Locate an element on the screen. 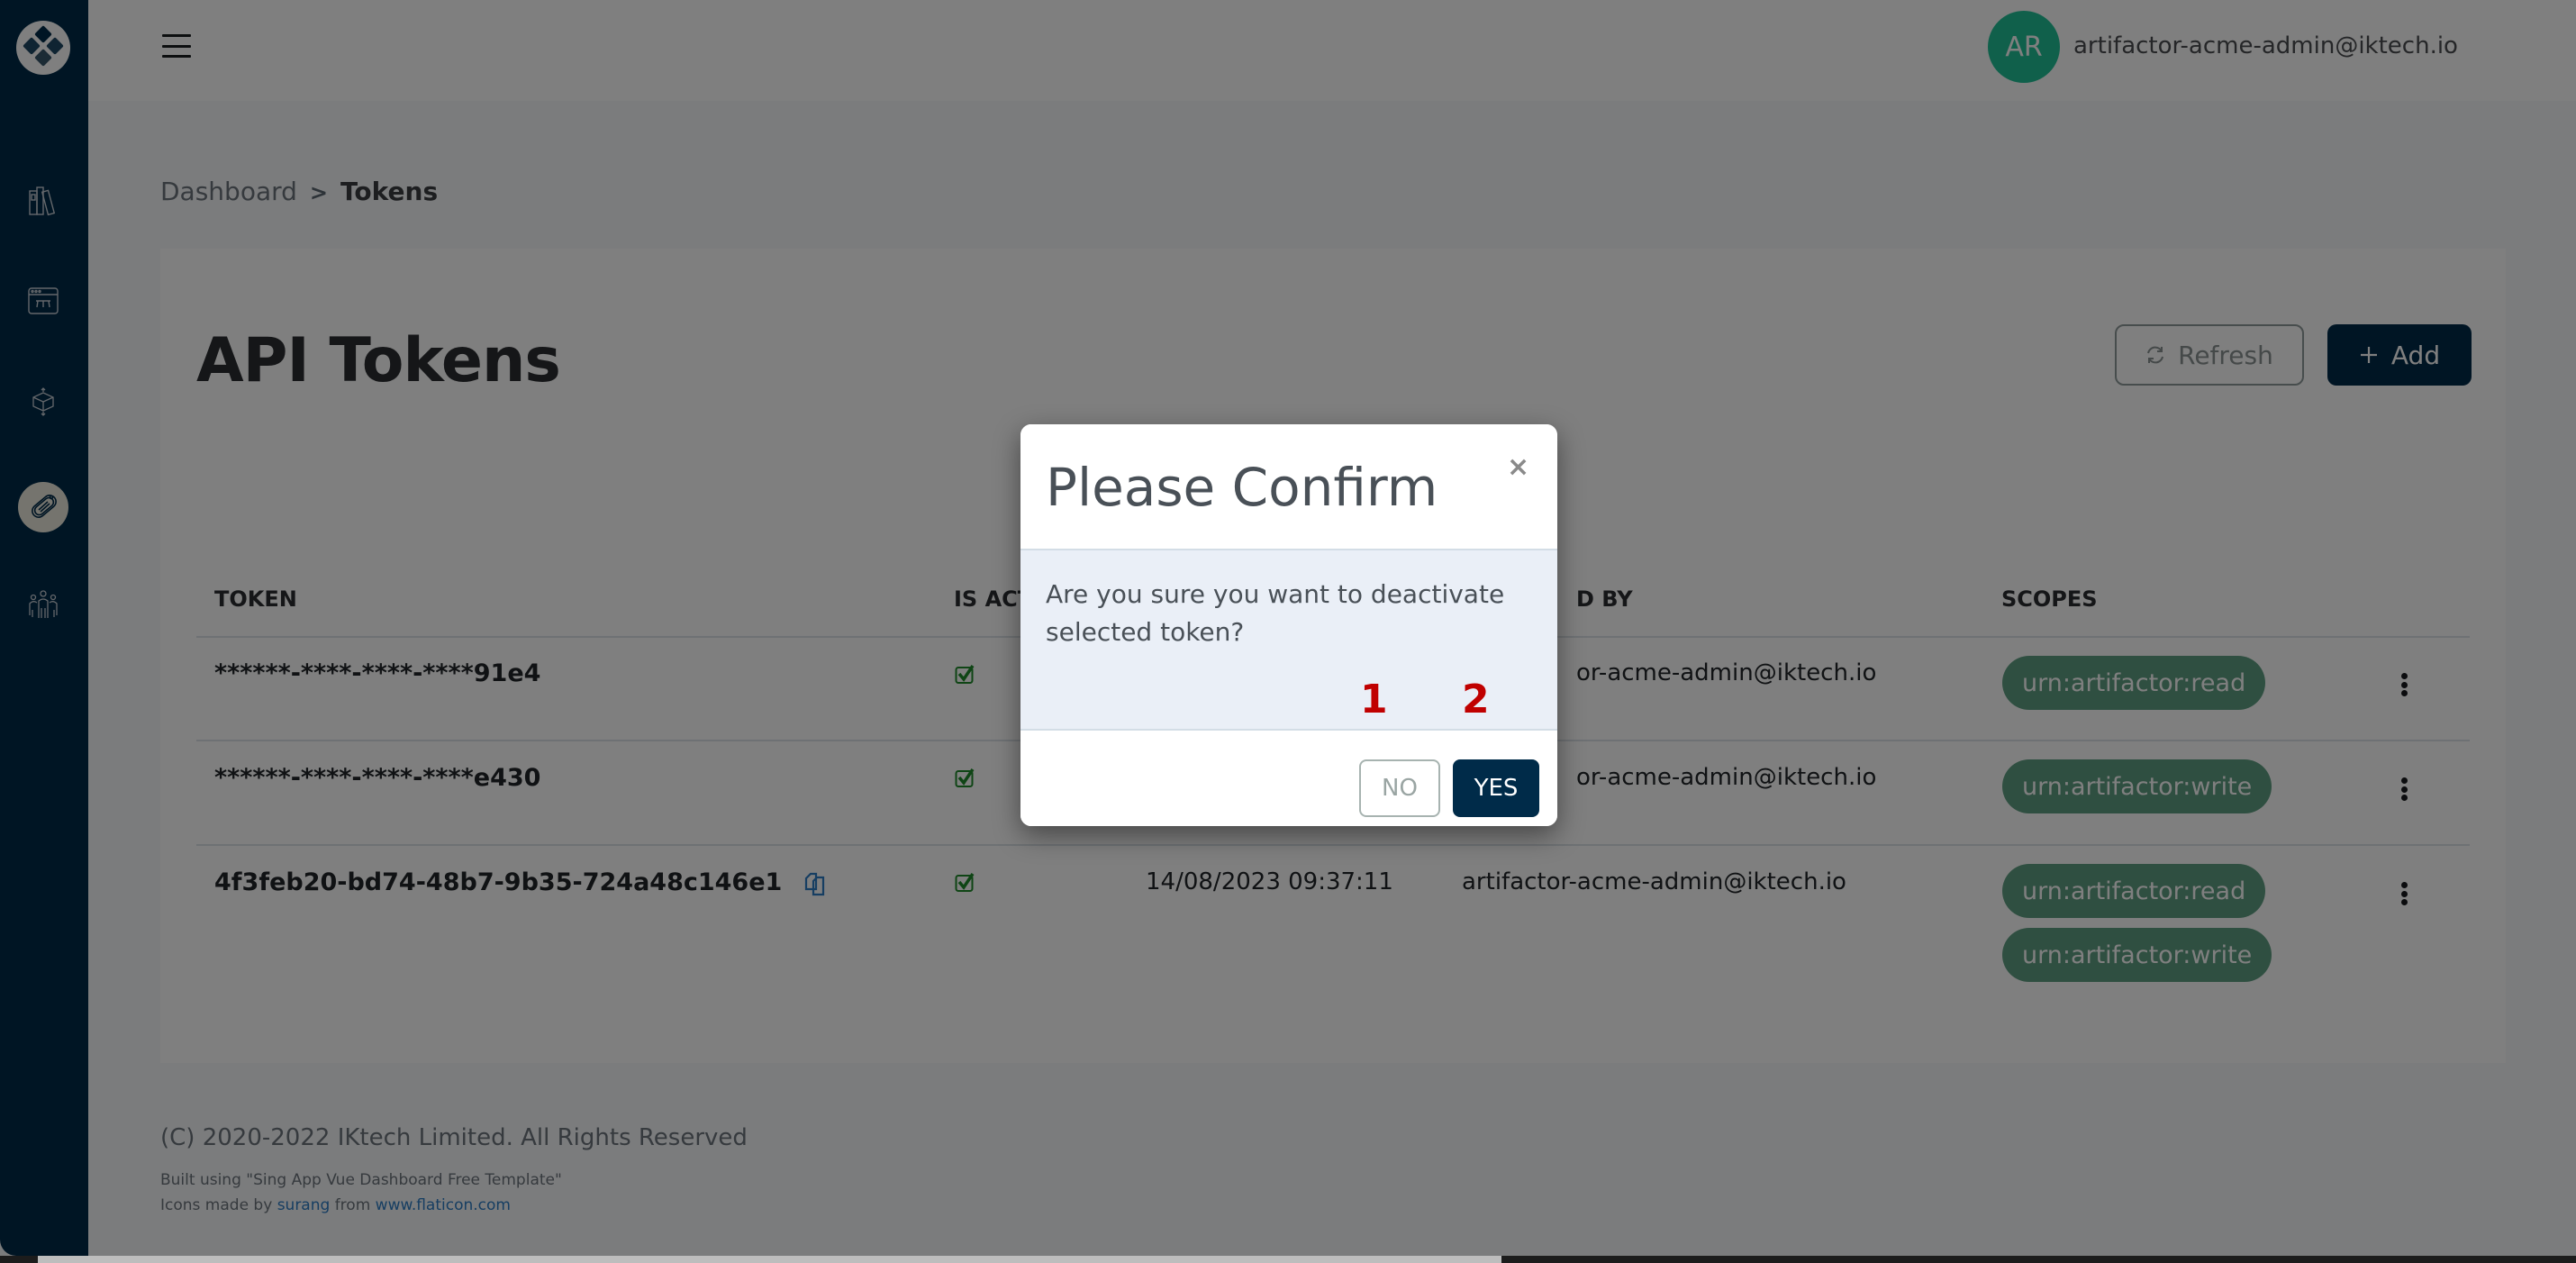  yes-button: YES is located at coordinates (1496, 788).